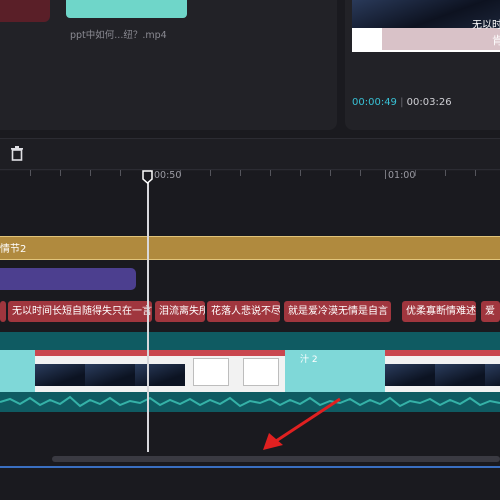  What do you see at coordinates (25, 11) in the screenshot?
I see `media-thumbnail-red` at bounding box center [25, 11].